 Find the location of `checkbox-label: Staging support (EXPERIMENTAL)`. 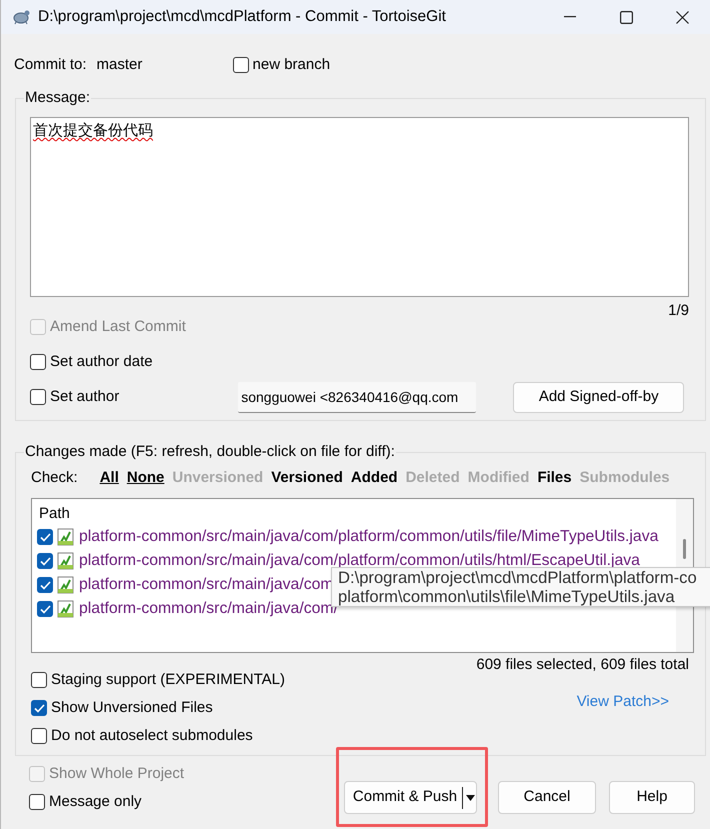

checkbox-label: Staging support (EXPERIMENTAL) is located at coordinates (168, 680).